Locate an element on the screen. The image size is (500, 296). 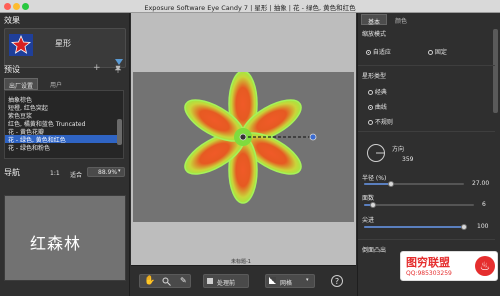
direction-dial is located at coordinates (376, 153).